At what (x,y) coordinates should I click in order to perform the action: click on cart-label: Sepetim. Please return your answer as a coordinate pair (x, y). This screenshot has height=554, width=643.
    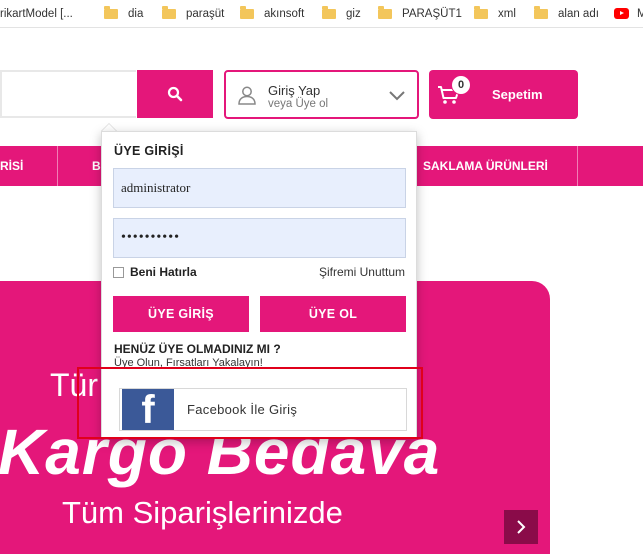
    Looking at the image, I should click on (517, 94).